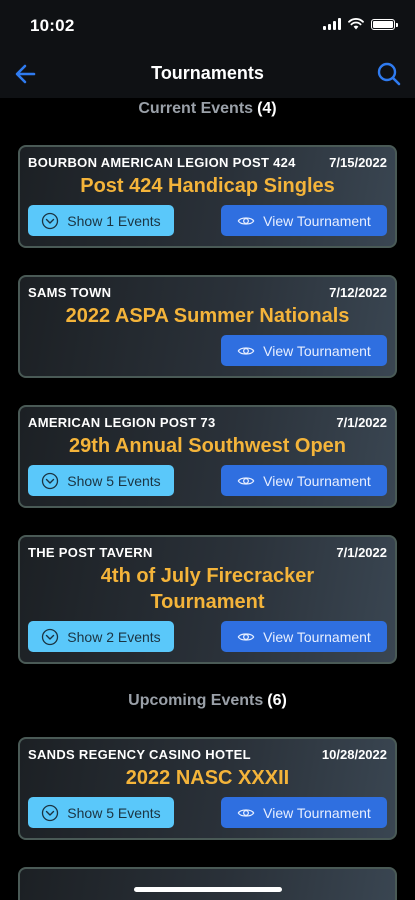 The width and height of the screenshot is (415, 900). I want to click on section-count: (6), so click(277, 700).